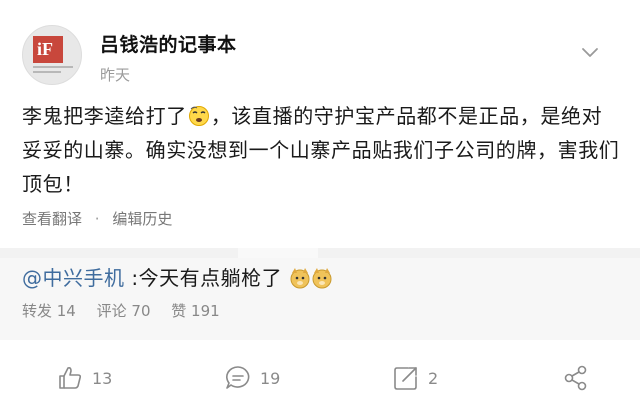 The width and height of the screenshot is (640, 414). I want to click on repost-icon, so click(405, 378).